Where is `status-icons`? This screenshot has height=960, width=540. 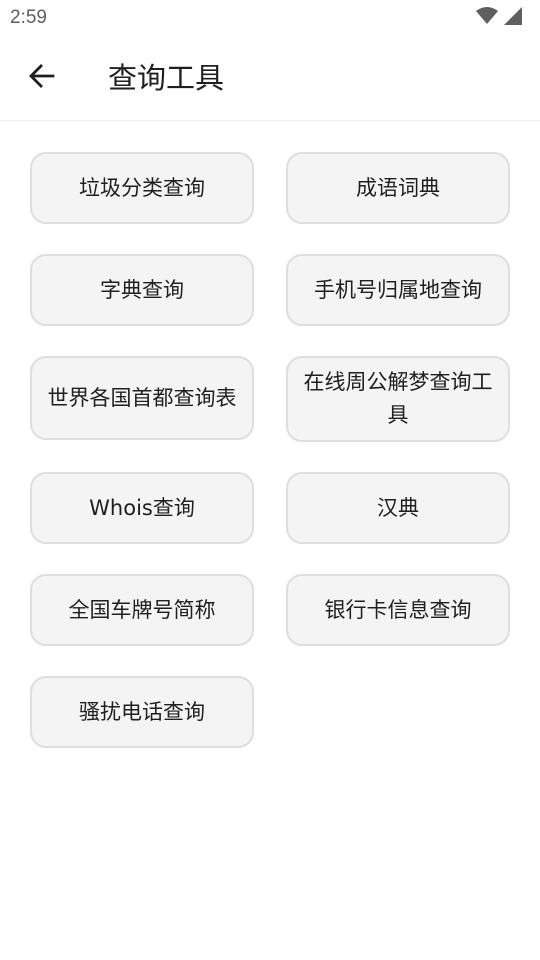 status-icons is located at coordinates (499, 18).